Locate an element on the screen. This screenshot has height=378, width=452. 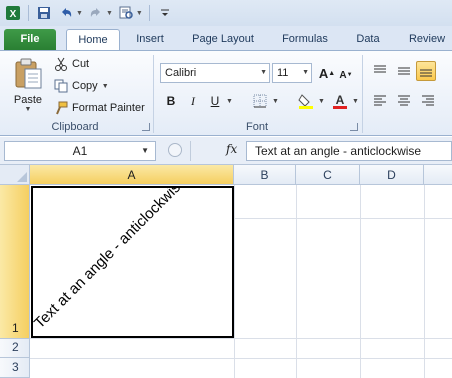
align-left-icon is located at coordinates (380, 100).